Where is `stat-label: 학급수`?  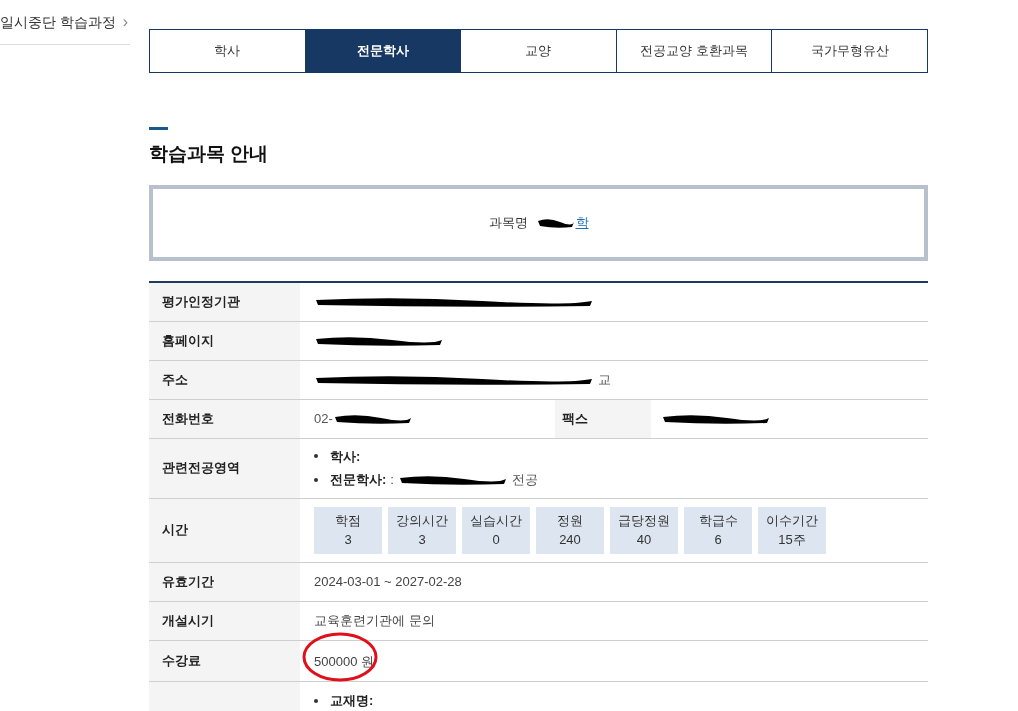 stat-label: 학급수 is located at coordinates (718, 521).